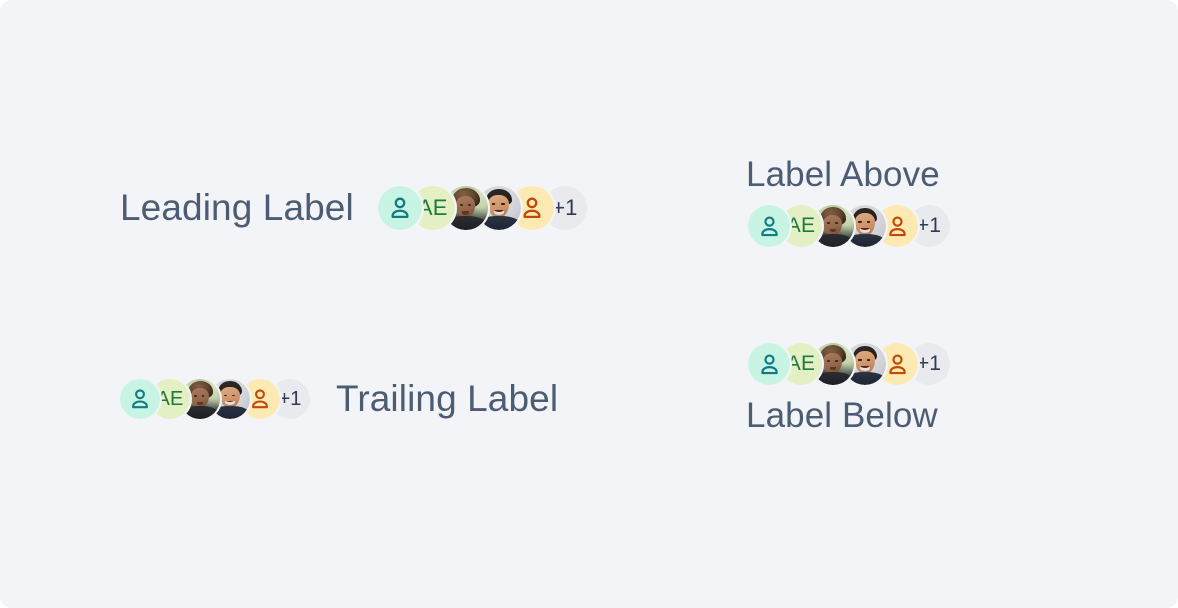 This screenshot has height=608, width=1178. I want to click on avatar-group-label: Label Above, so click(843, 174).